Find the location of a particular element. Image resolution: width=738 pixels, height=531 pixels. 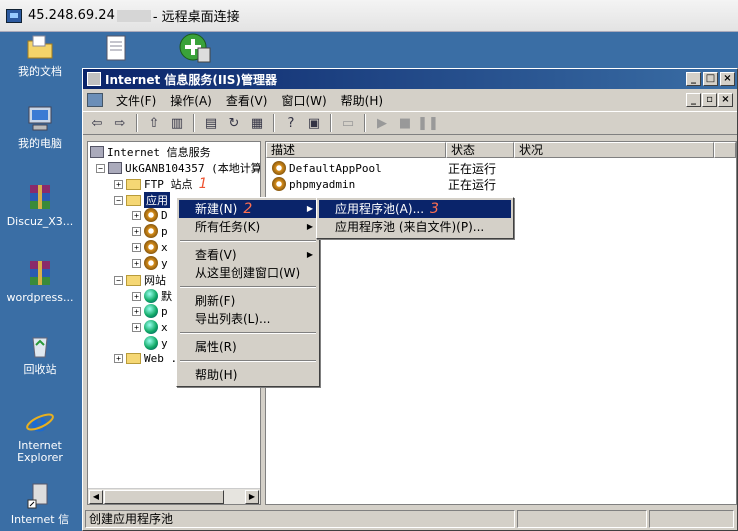

menu-item-label: 刷新(F) is located at coordinates (215, 301).